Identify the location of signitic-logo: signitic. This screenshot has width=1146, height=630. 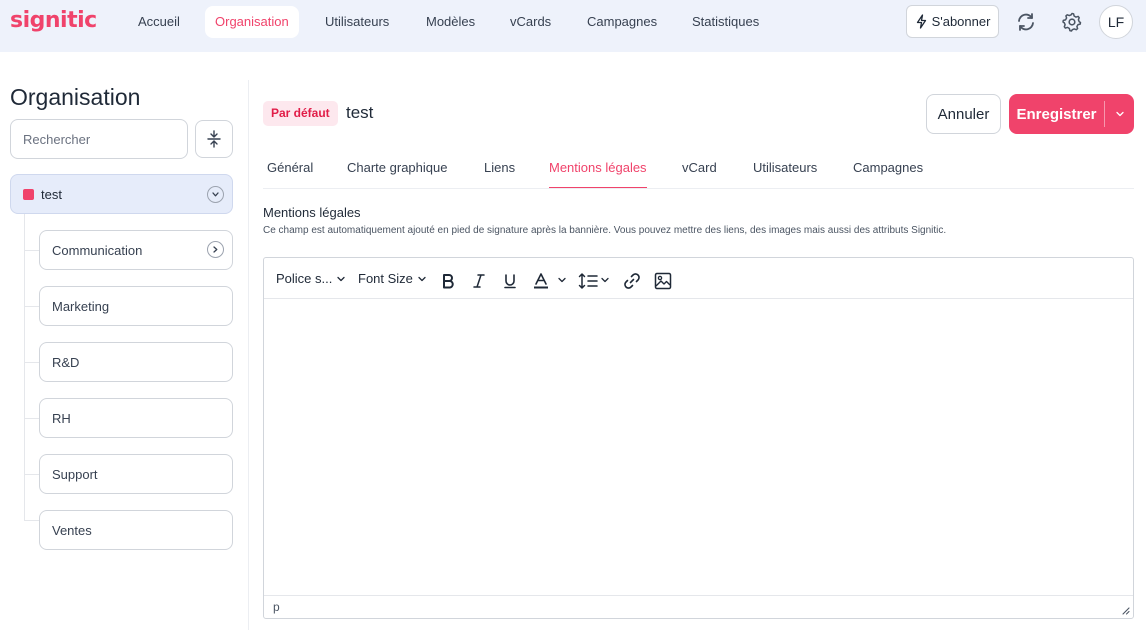
(53, 20).